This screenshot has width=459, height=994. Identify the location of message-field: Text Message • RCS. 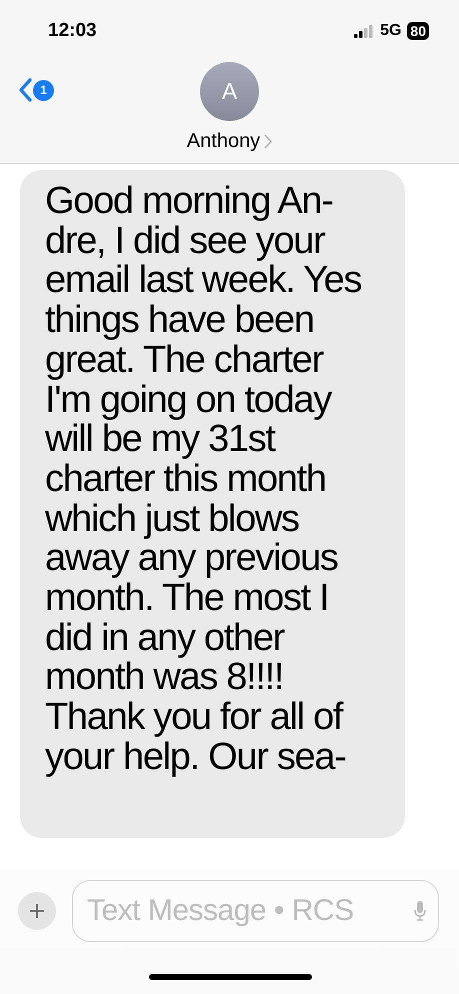
(255, 911).